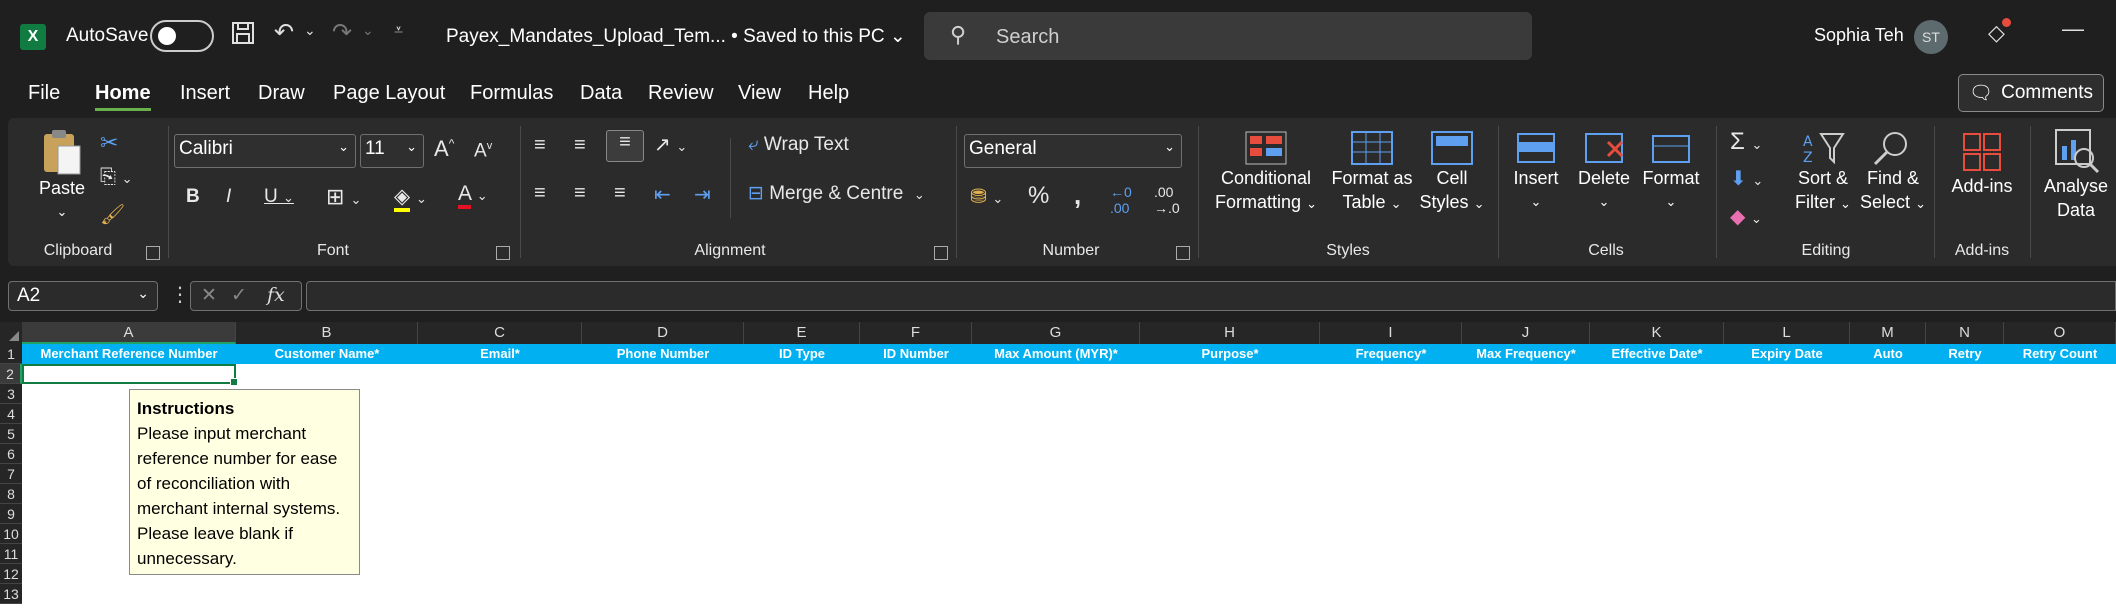 The height and width of the screenshot is (610, 2116). What do you see at coordinates (2060, 333) in the screenshot?
I see `column-header: O` at bounding box center [2060, 333].